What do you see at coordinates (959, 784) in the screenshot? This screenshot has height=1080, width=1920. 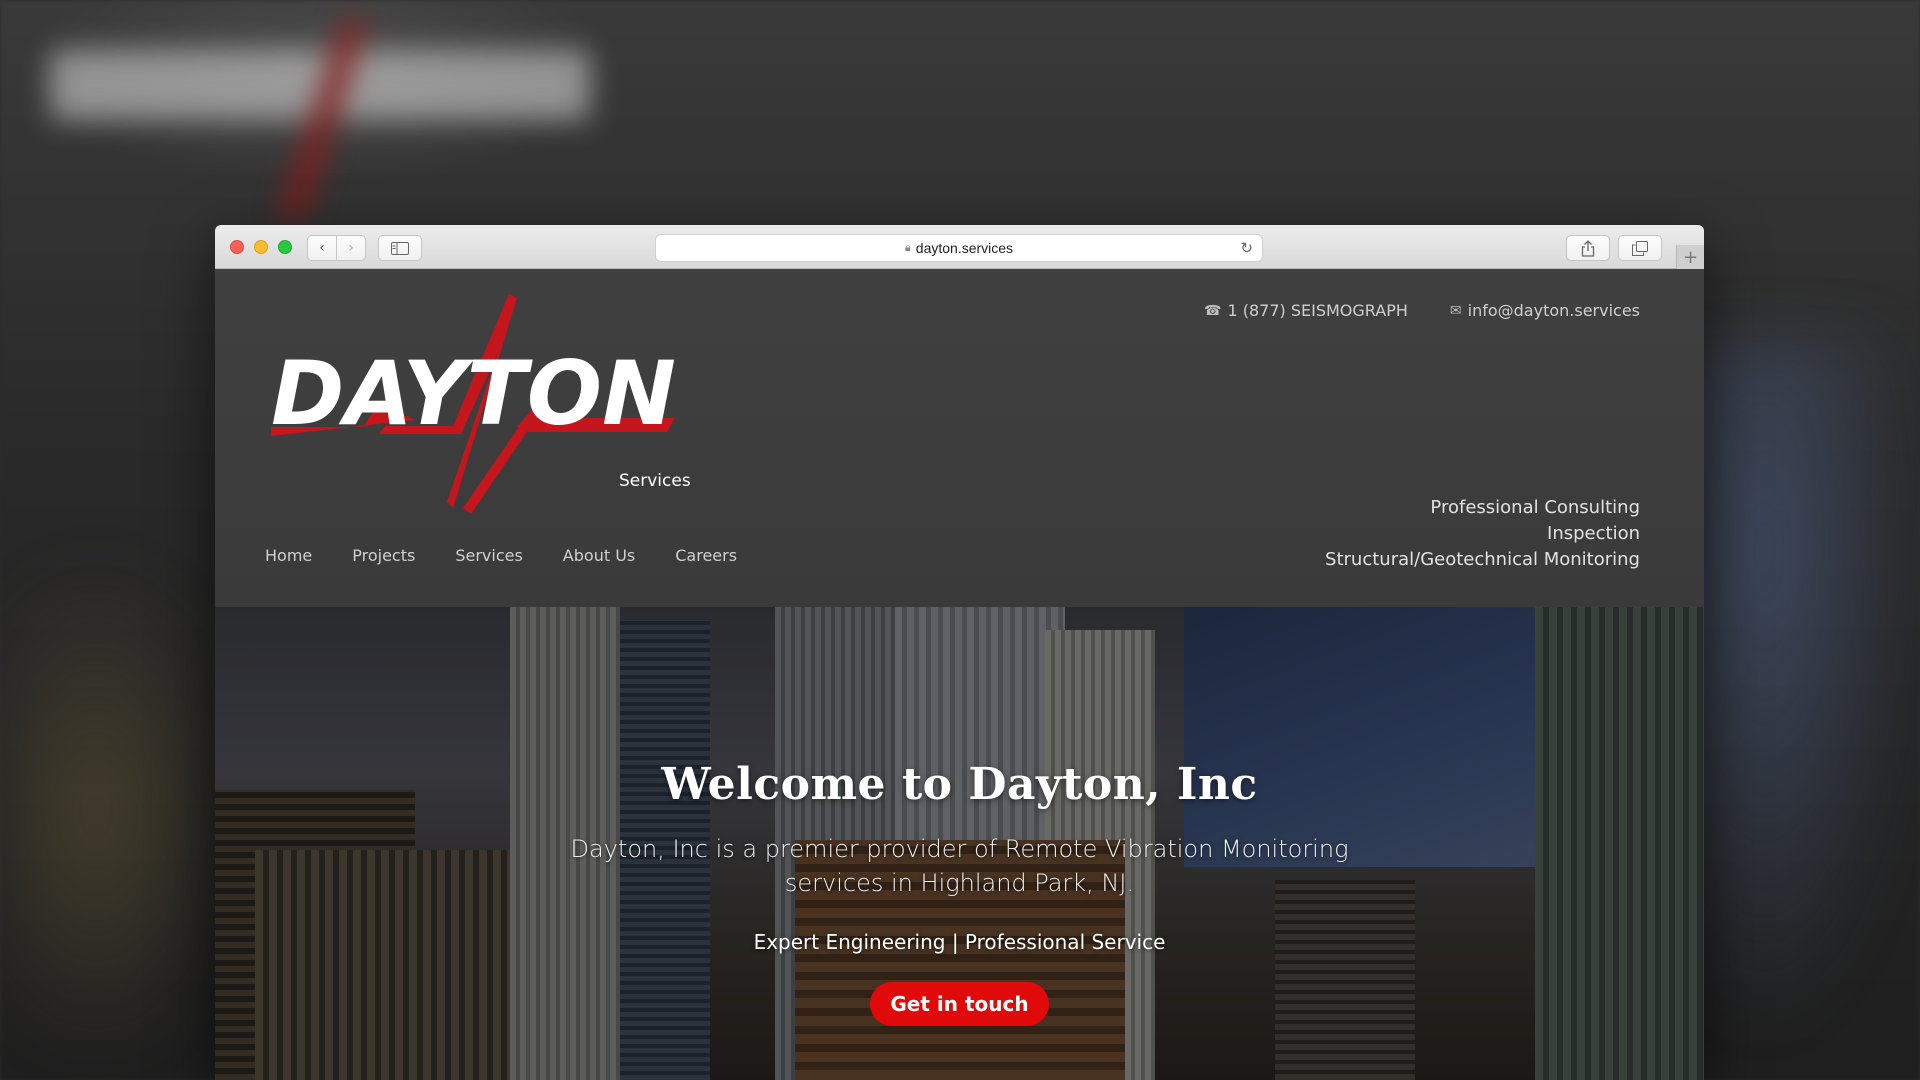 I see `hero-title: Welcome to Dayton, Inc` at bounding box center [959, 784].